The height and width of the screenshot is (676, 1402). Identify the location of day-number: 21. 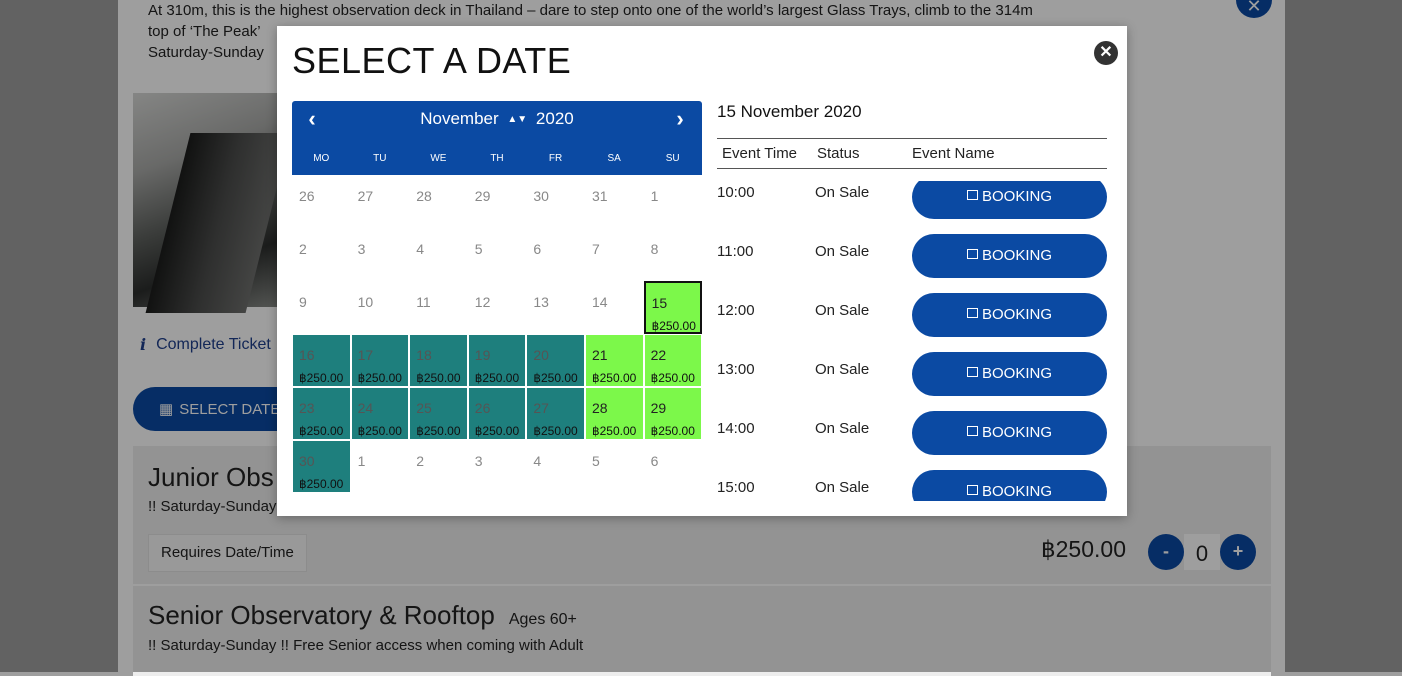
(599, 355).